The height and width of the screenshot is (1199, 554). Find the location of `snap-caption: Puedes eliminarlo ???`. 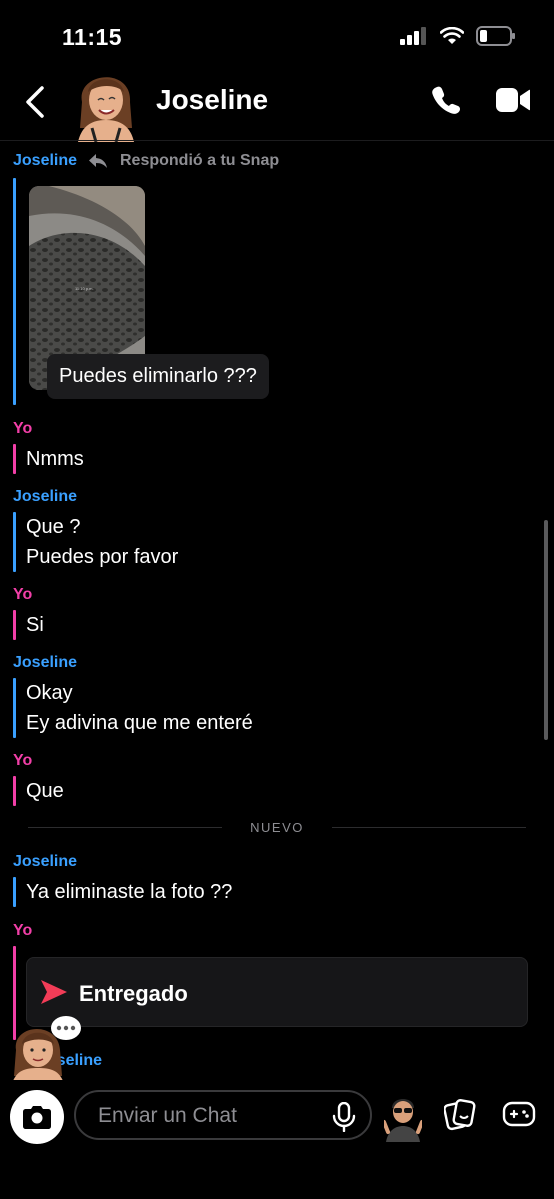

snap-caption: Puedes eliminarlo ??? is located at coordinates (158, 376).